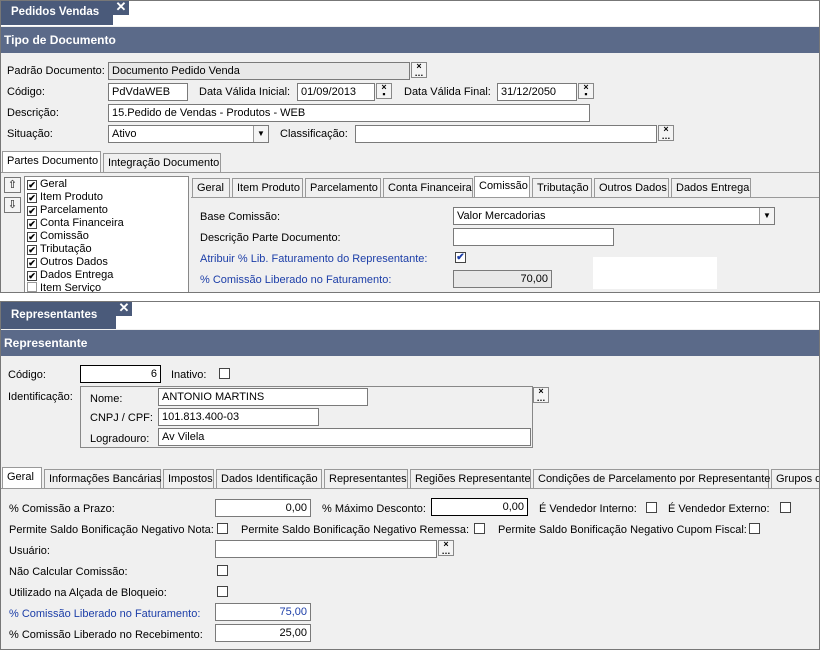  Describe the element at coordinates (410, 40) in the screenshot. I see `section-header: Tipo de Documento` at that location.